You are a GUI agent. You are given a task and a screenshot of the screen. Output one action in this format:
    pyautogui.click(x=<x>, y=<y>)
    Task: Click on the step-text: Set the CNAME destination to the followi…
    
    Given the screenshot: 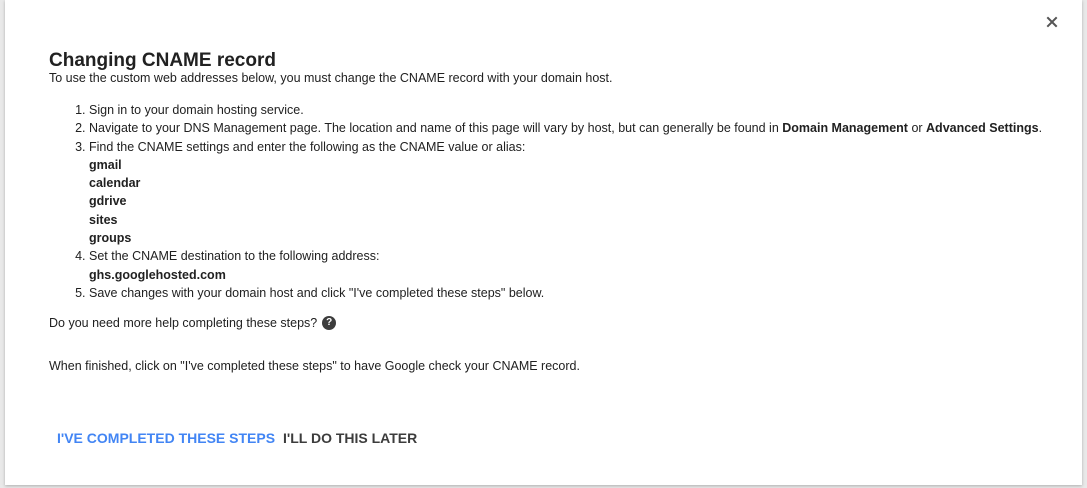 What is the action you would take?
    pyautogui.click(x=234, y=256)
    